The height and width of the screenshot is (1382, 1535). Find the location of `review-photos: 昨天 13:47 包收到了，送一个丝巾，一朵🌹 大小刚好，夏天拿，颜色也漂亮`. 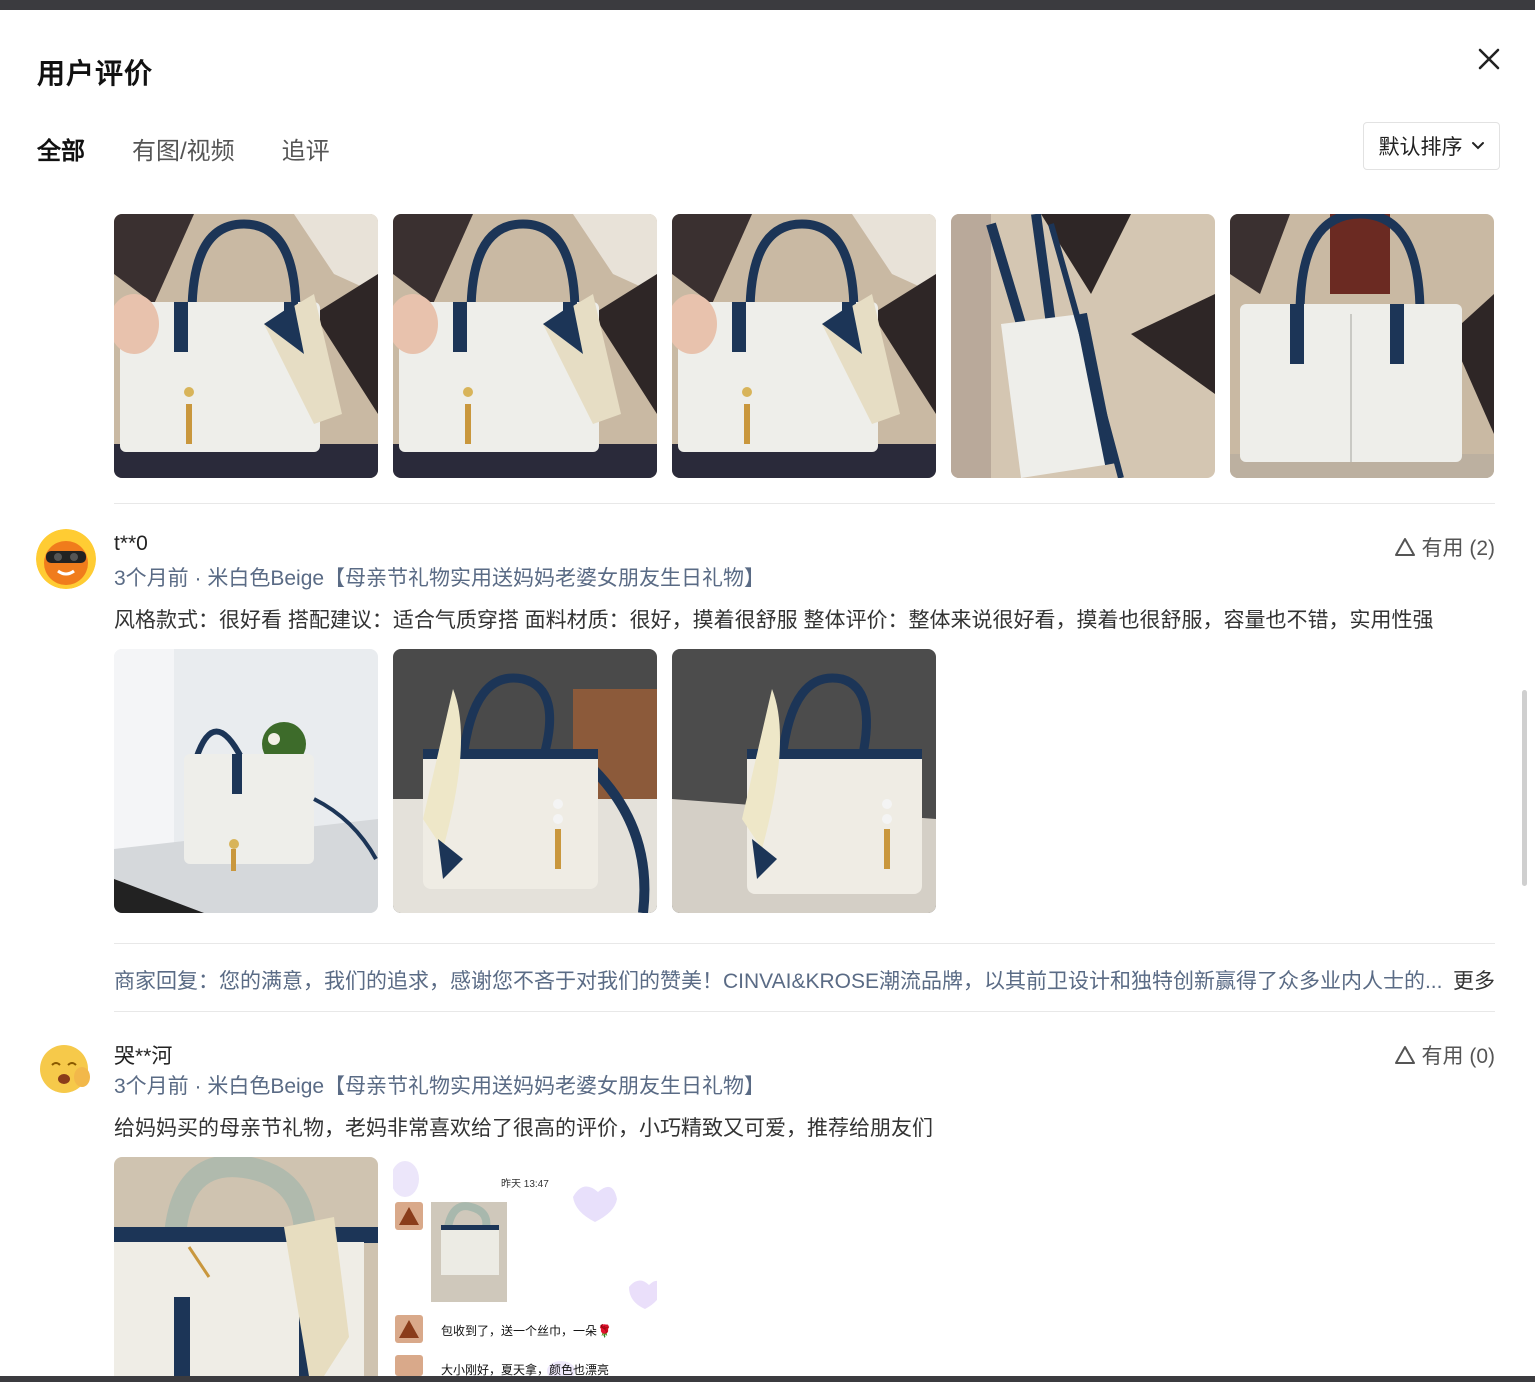

review-photos: 昨天 13:47 包收到了，送一个丝巾，一朵🌹 大小刚好，夏天拿，颜色也漂亮 is located at coordinates (385, 1266).